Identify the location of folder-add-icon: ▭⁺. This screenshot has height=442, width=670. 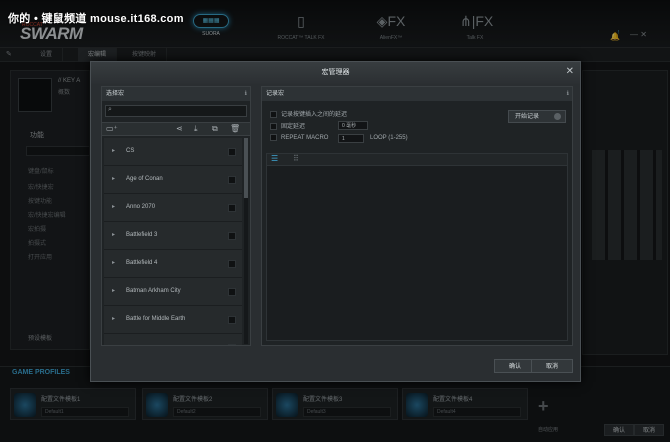
(112, 128).